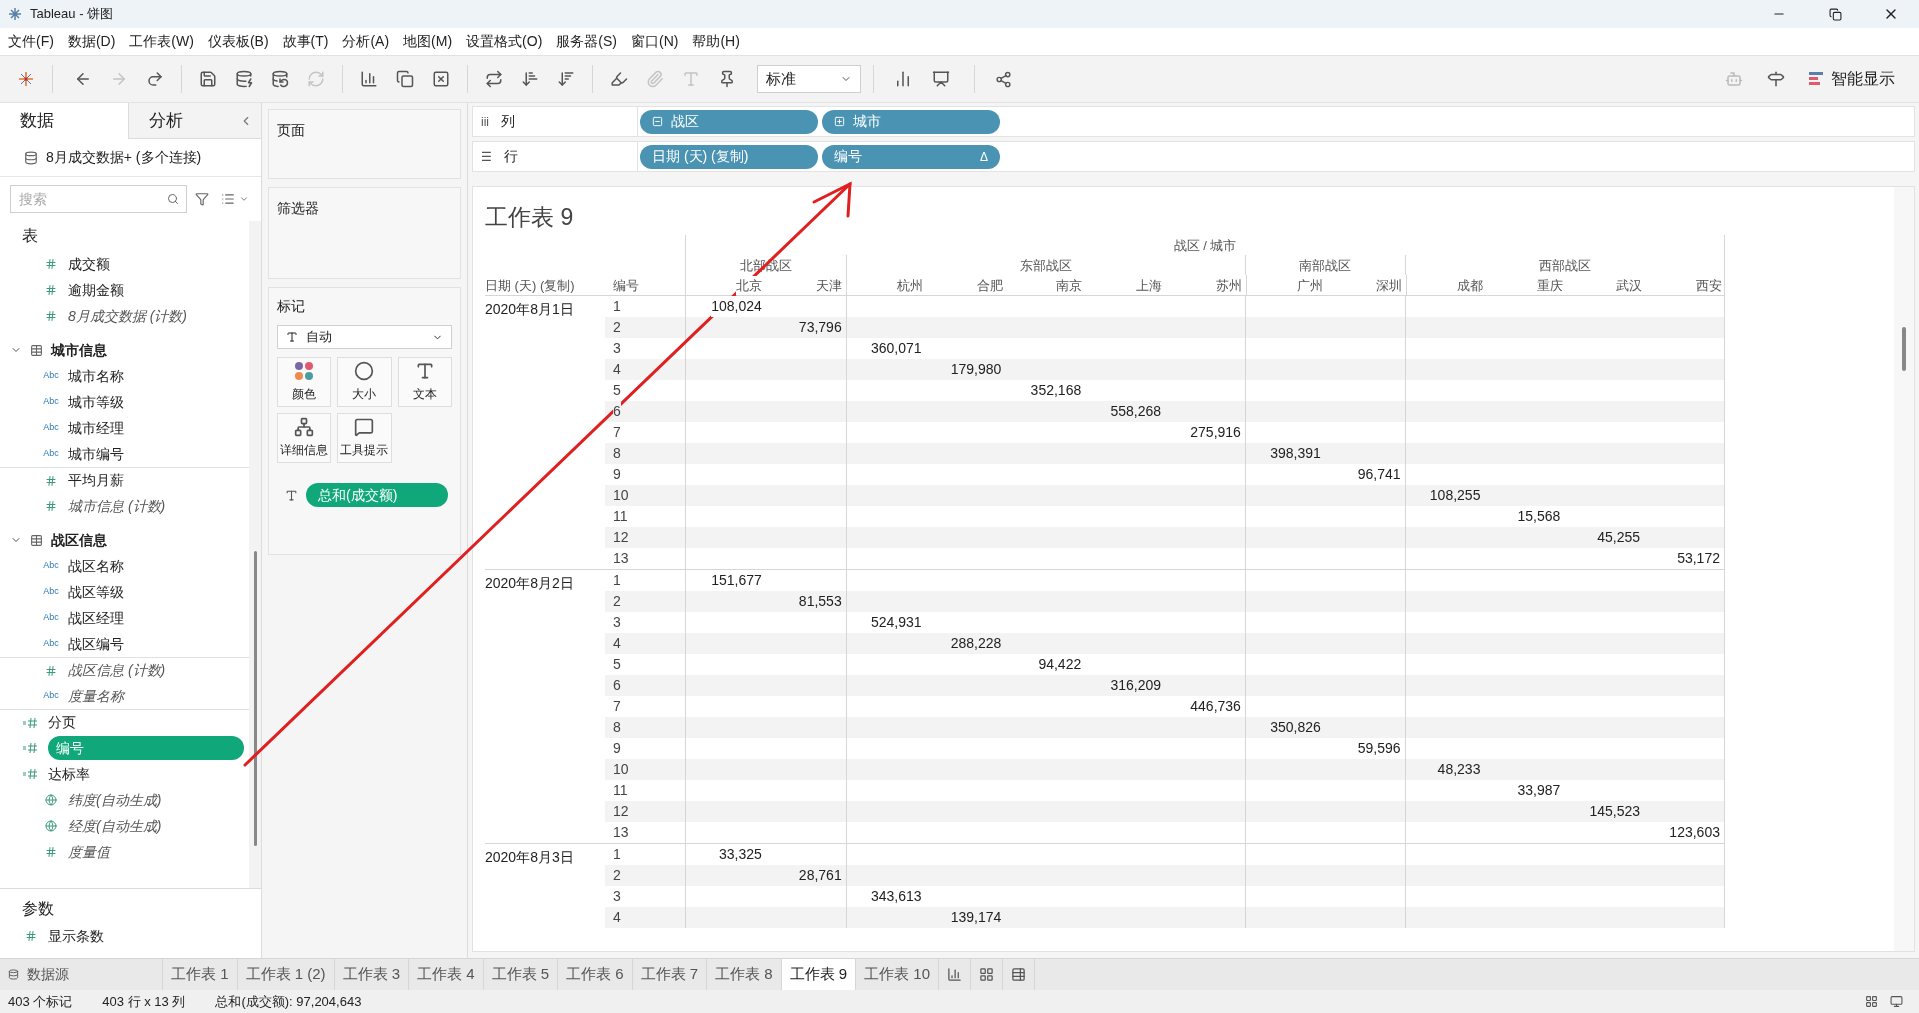 The image size is (1919, 1013). Describe the element at coordinates (89, 264) in the screenshot. I see `field-item: 成交额` at that location.